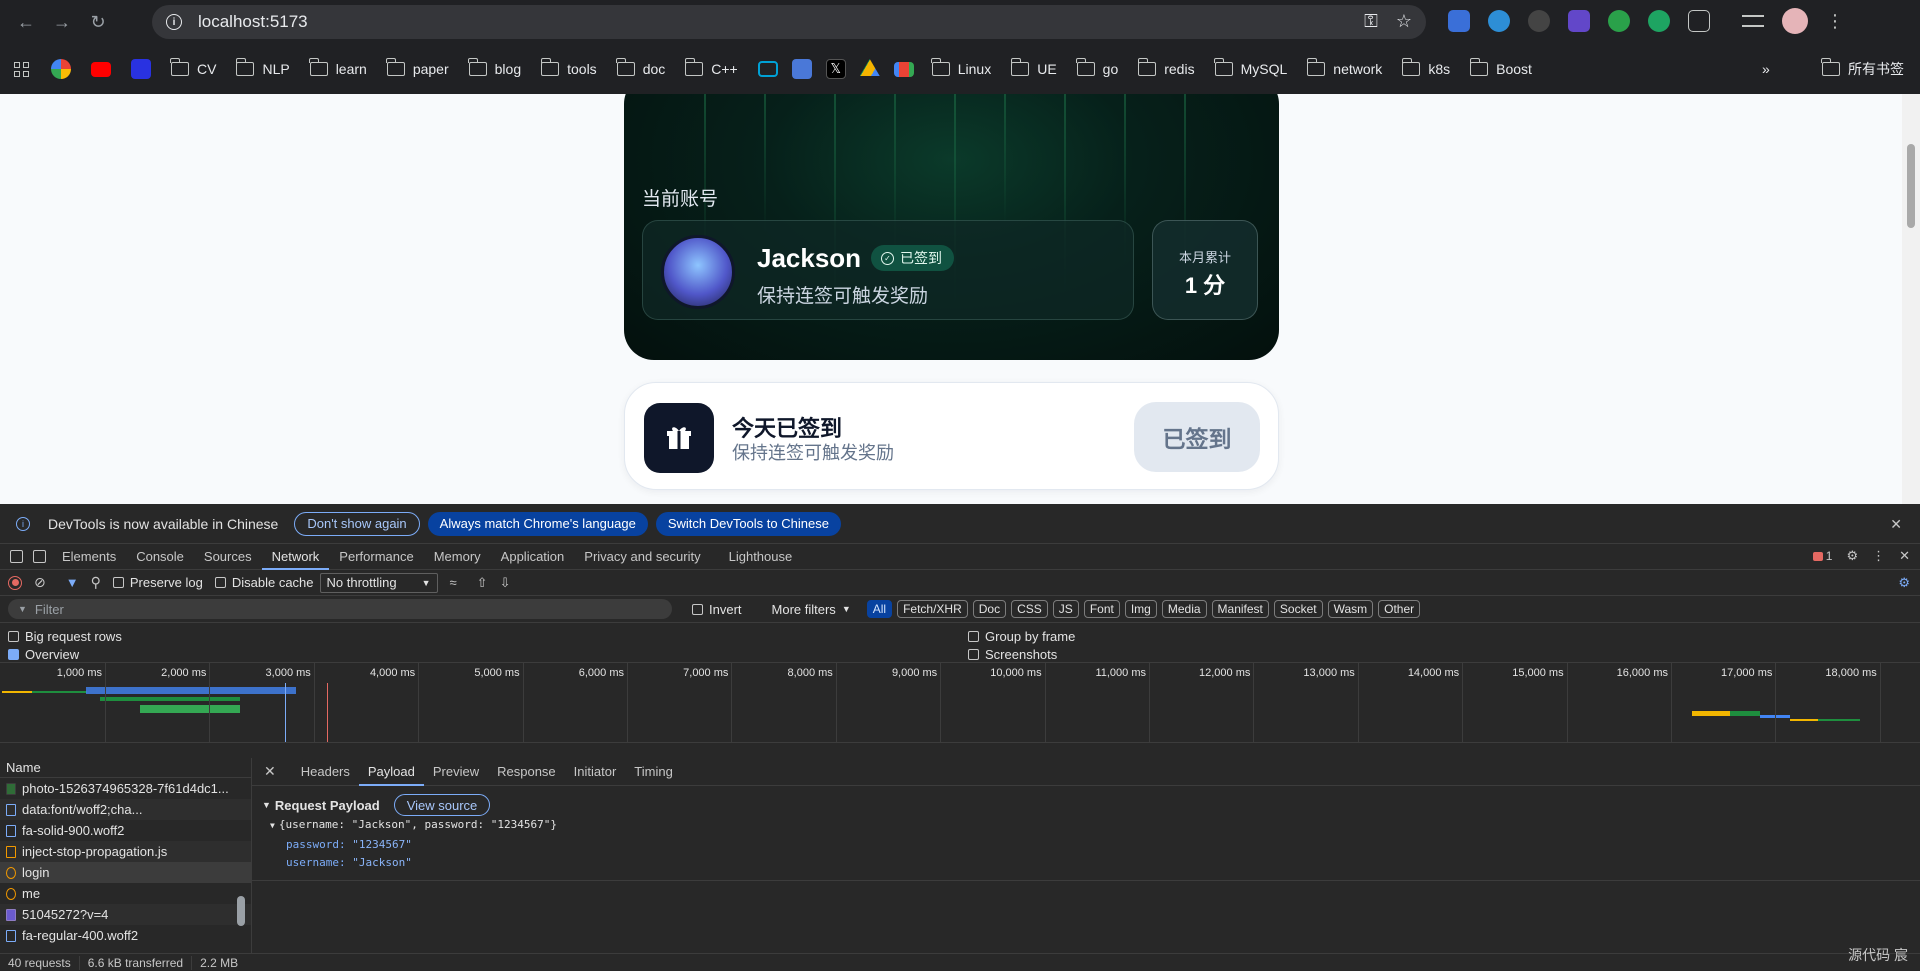  What do you see at coordinates (40, 582) in the screenshot?
I see `clear-icon: ⊘` at bounding box center [40, 582].